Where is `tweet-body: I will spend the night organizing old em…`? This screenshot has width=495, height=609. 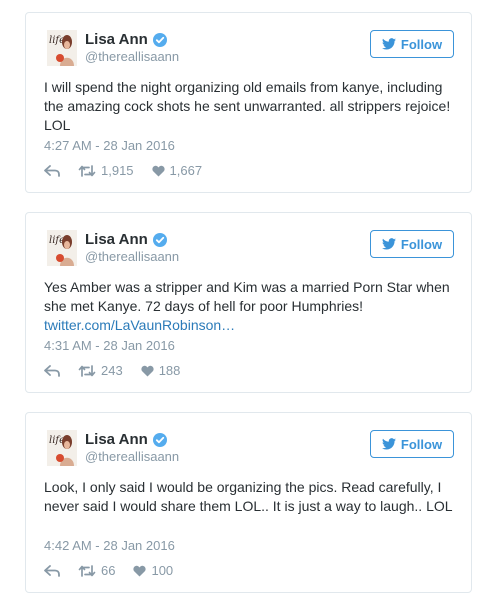 tweet-body: I will spend the night organizing old em… is located at coordinates (247, 106).